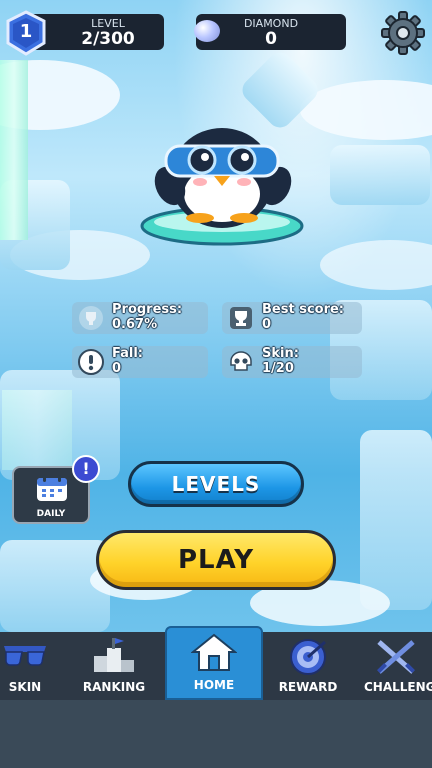  I want to click on target-icon, so click(308, 657).